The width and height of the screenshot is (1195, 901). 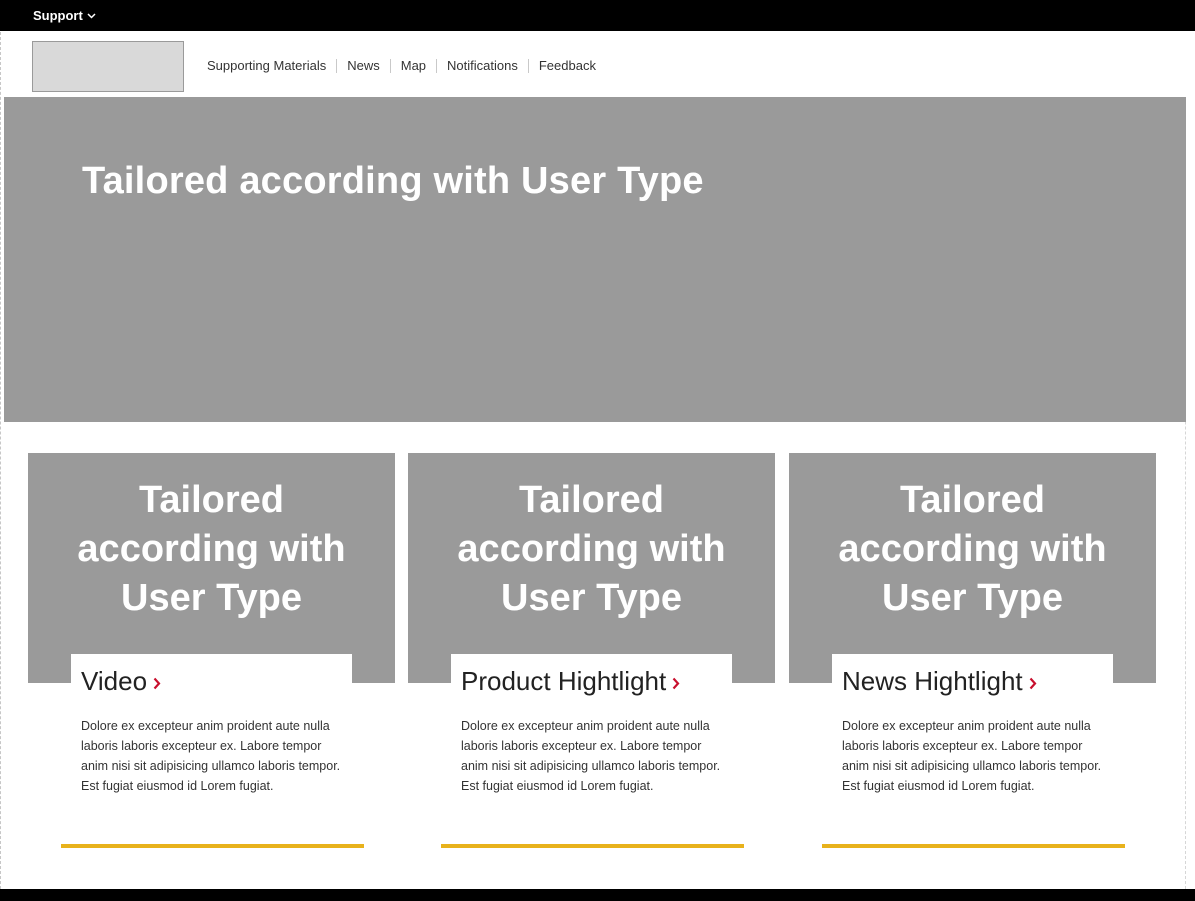 What do you see at coordinates (567, 65) in the screenshot?
I see `nav-item-feedback: Feedback` at bounding box center [567, 65].